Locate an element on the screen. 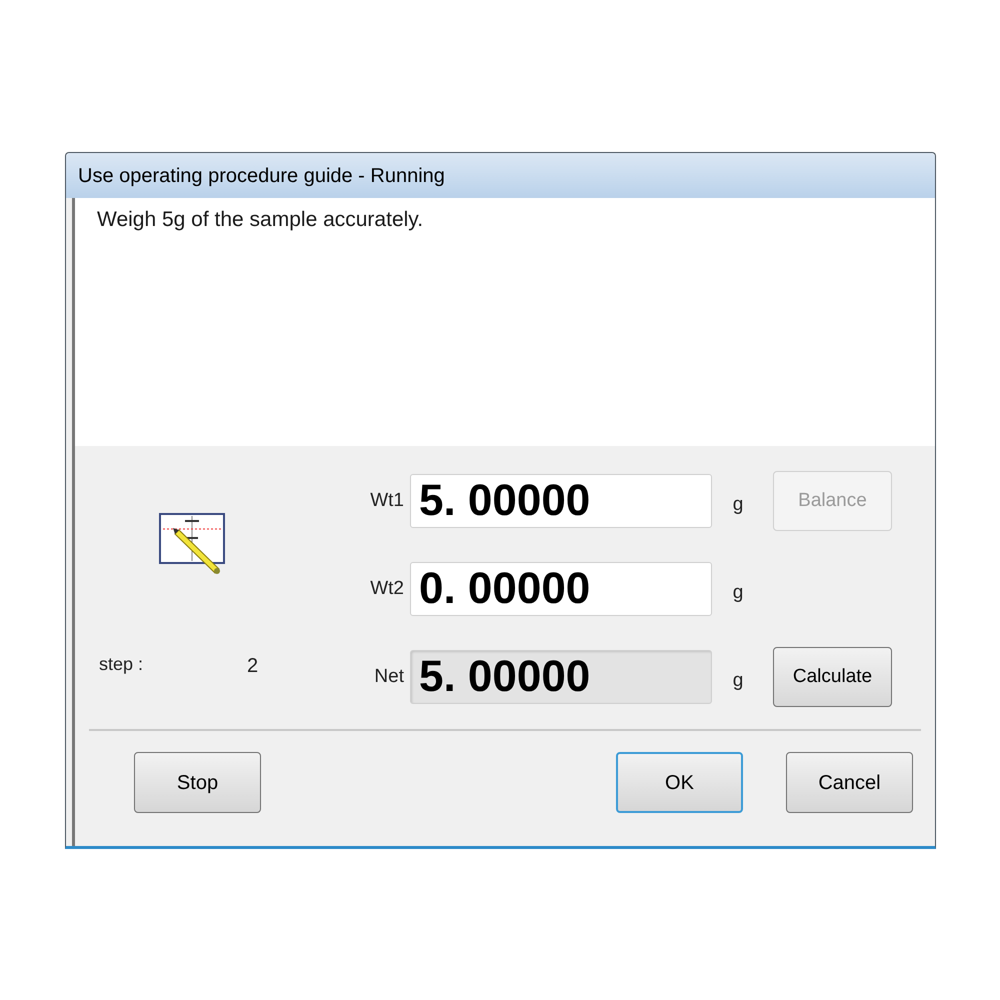 This screenshot has width=1000, height=1000. field-label: Wt1 is located at coordinates (387, 500).